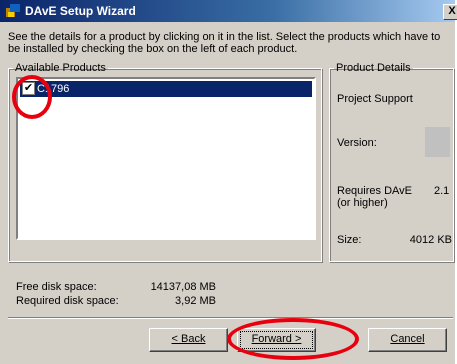  Describe the element at coordinates (374, 197) in the screenshot. I see `requires-label: Requires DAvE (or higher)` at that location.